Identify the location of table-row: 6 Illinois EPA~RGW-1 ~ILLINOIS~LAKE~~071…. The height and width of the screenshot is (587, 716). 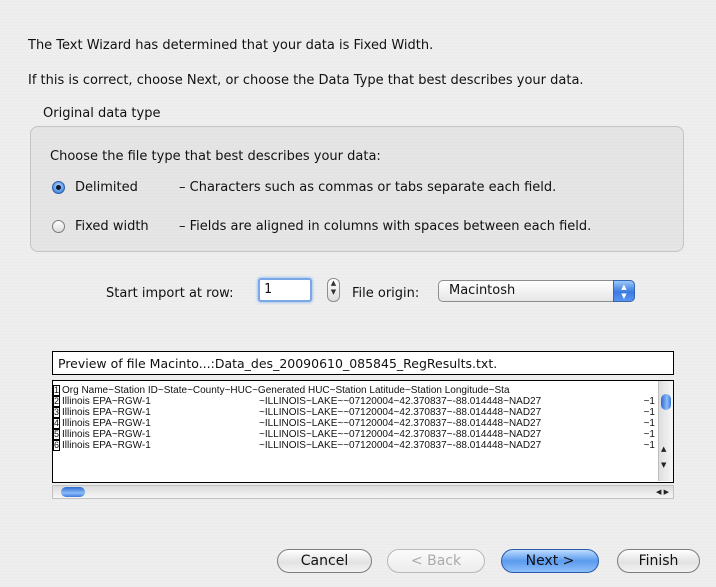
(356, 445).